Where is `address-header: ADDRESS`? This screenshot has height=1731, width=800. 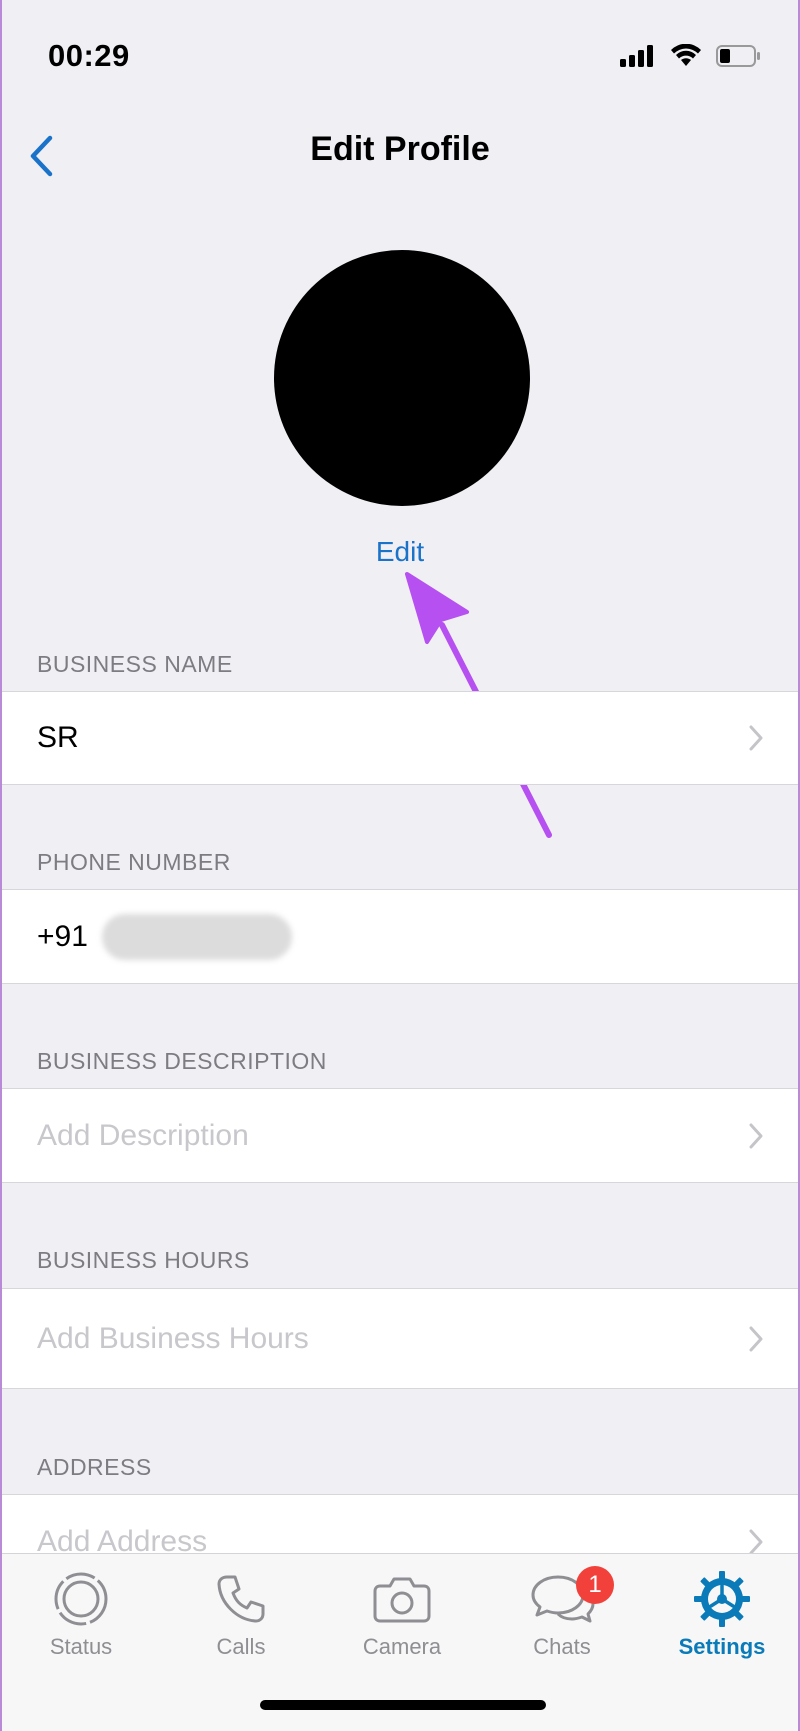 address-header: ADDRESS is located at coordinates (94, 1467).